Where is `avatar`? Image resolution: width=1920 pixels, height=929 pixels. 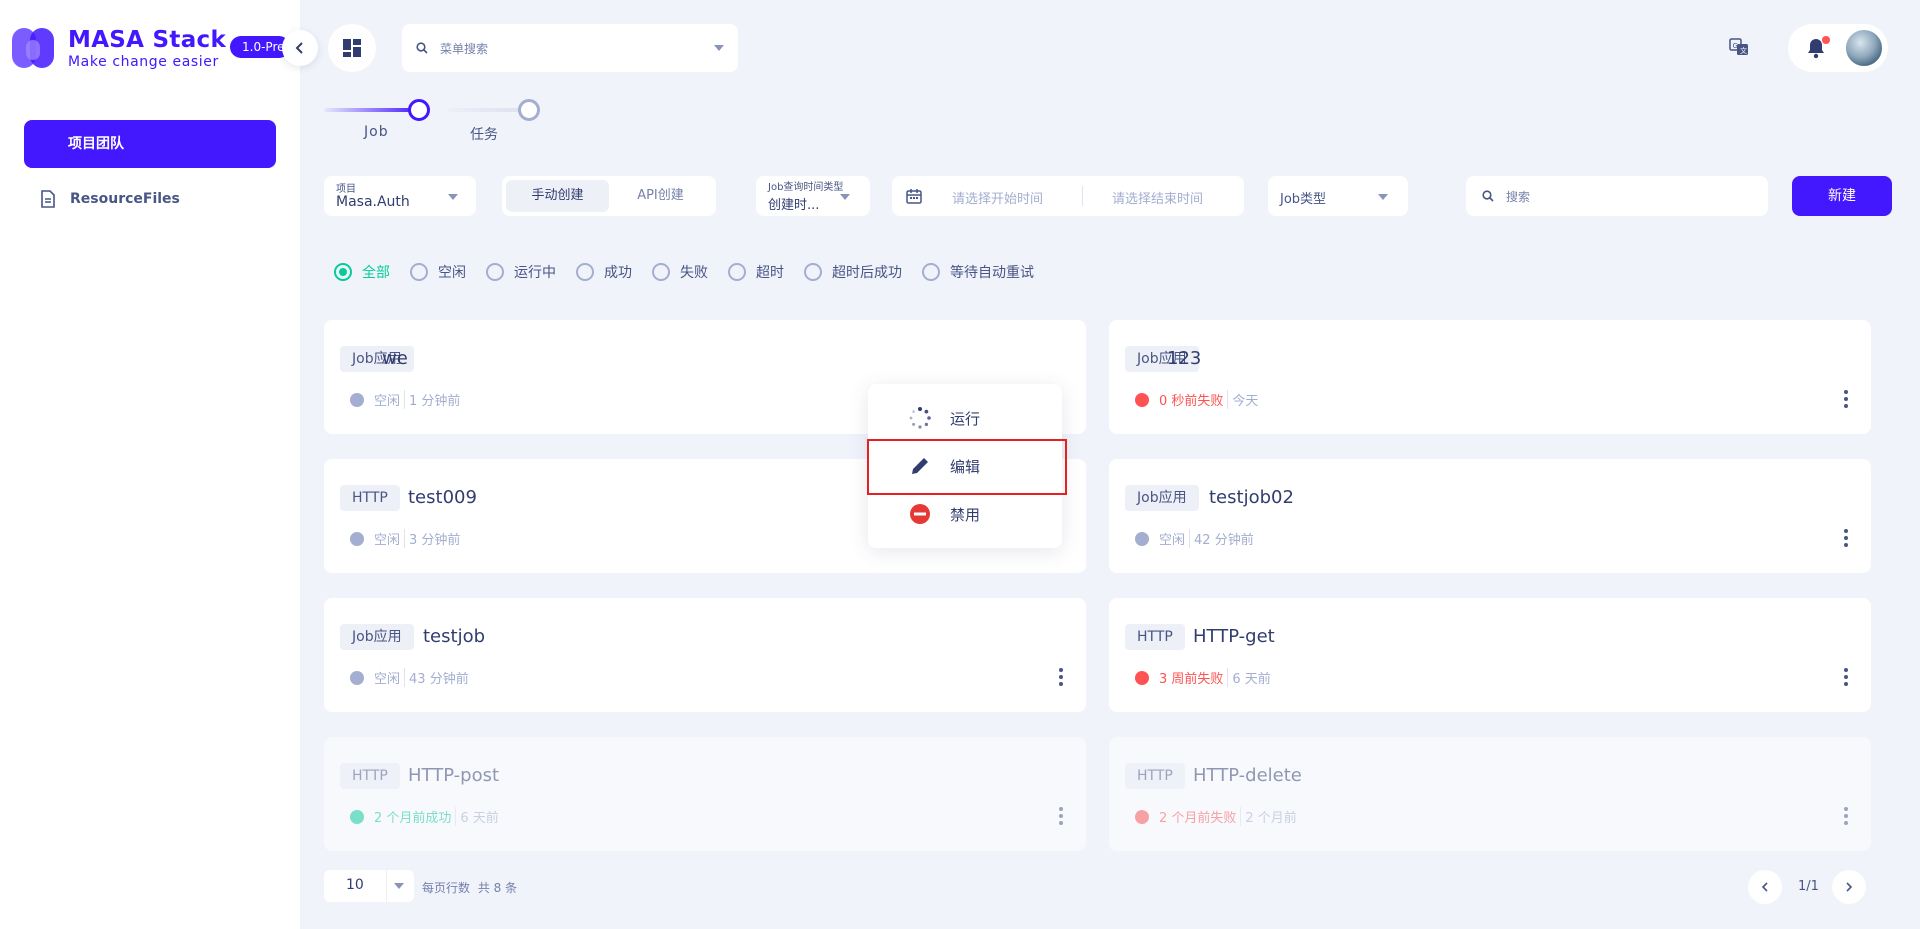
avatar is located at coordinates (1864, 48).